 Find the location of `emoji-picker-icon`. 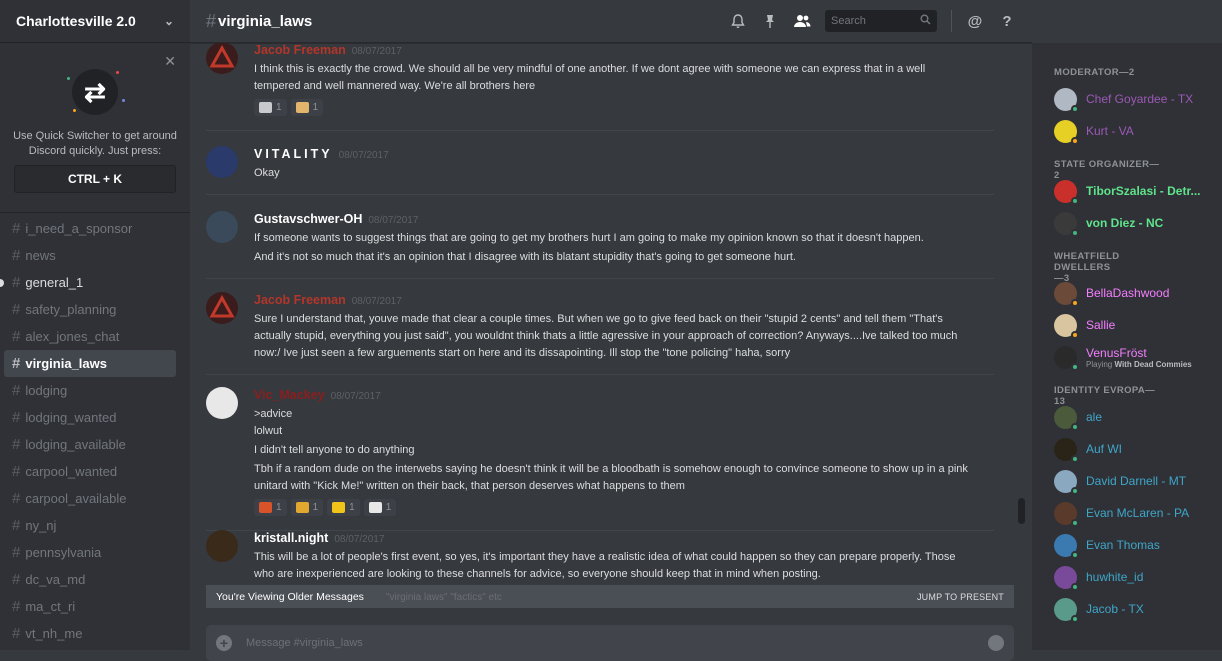

emoji-picker-icon is located at coordinates (996, 643).